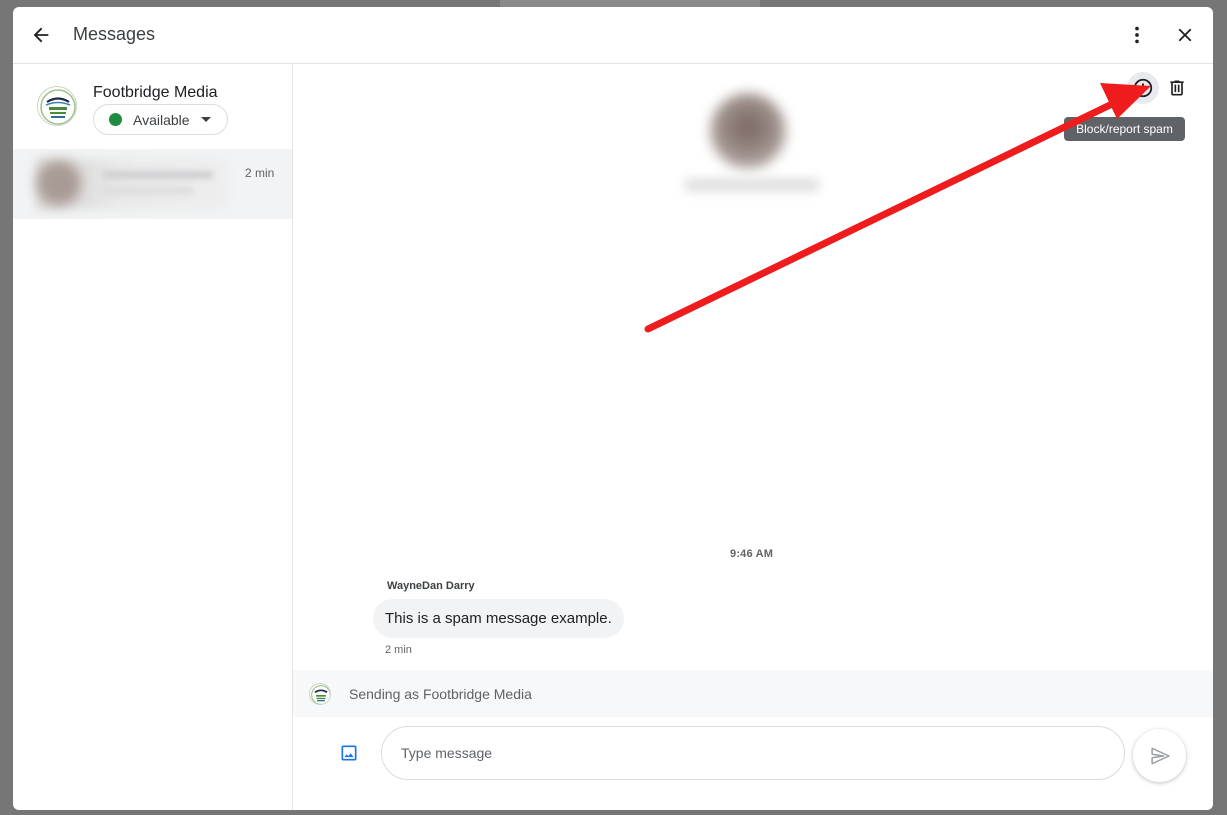 This screenshot has height=815, width=1227. I want to click on message-time: 2 min, so click(398, 650).